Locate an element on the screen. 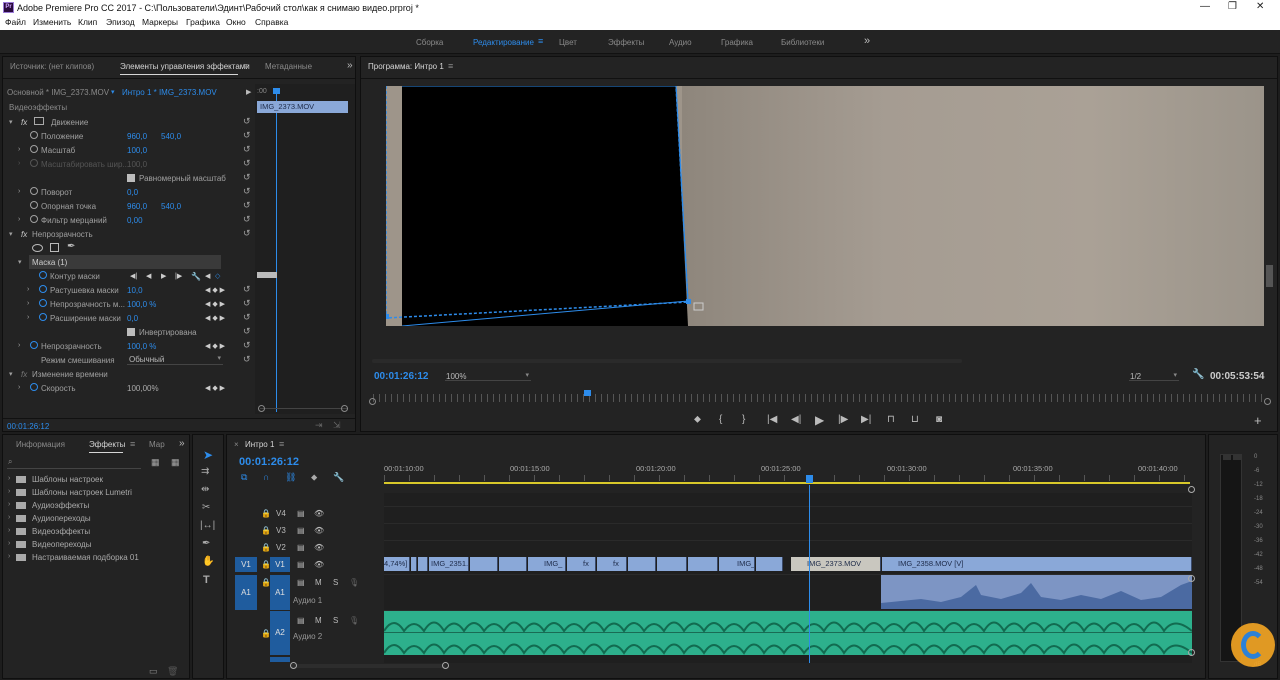 The width and height of the screenshot is (1280, 680). scroll-handle is located at coordinates (1191, 489).